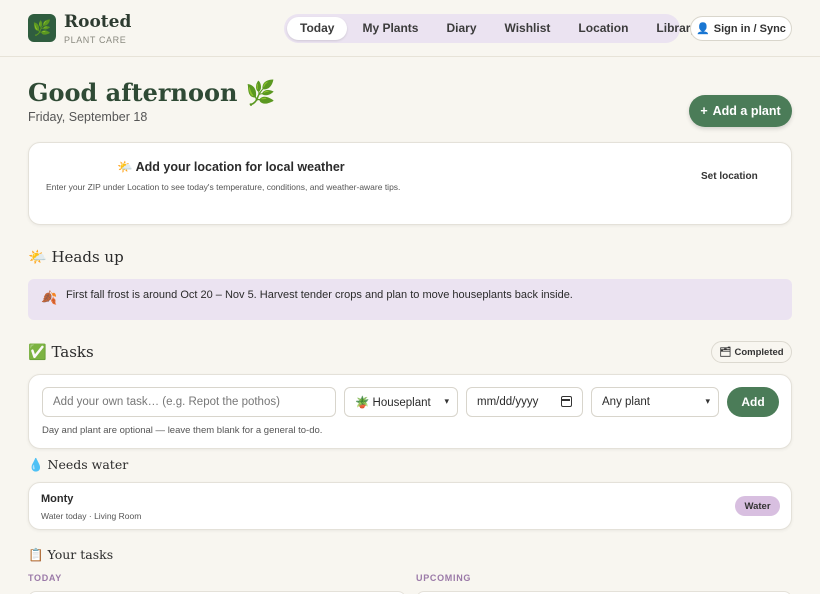 The image size is (820, 594). What do you see at coordinates (57, 499) in the screenshot?
I see `plant-name: Monty` at bounding box center [57, 499].